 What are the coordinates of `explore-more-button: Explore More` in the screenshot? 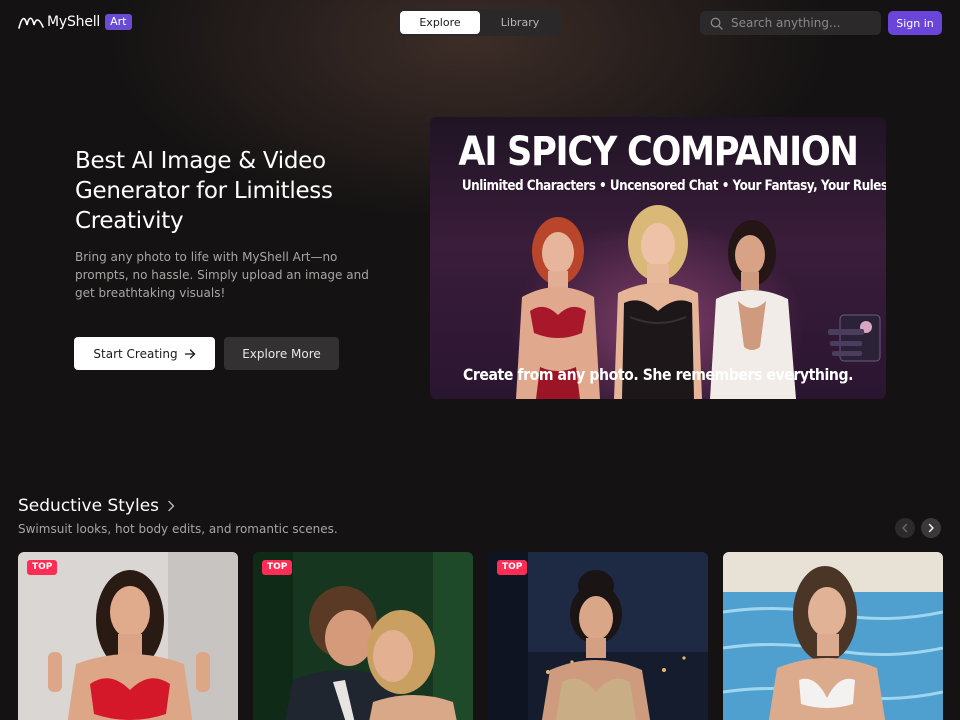 It's located at (281, 353).